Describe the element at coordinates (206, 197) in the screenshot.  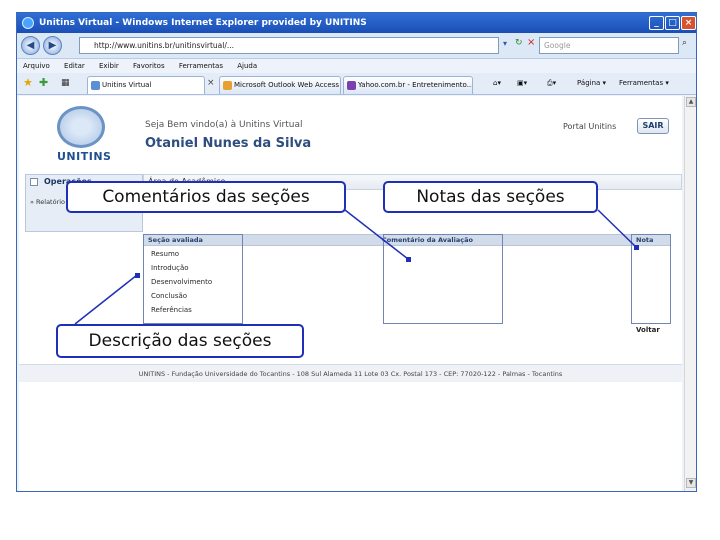
I see `callout-comments: Comentários das seções` at that location.